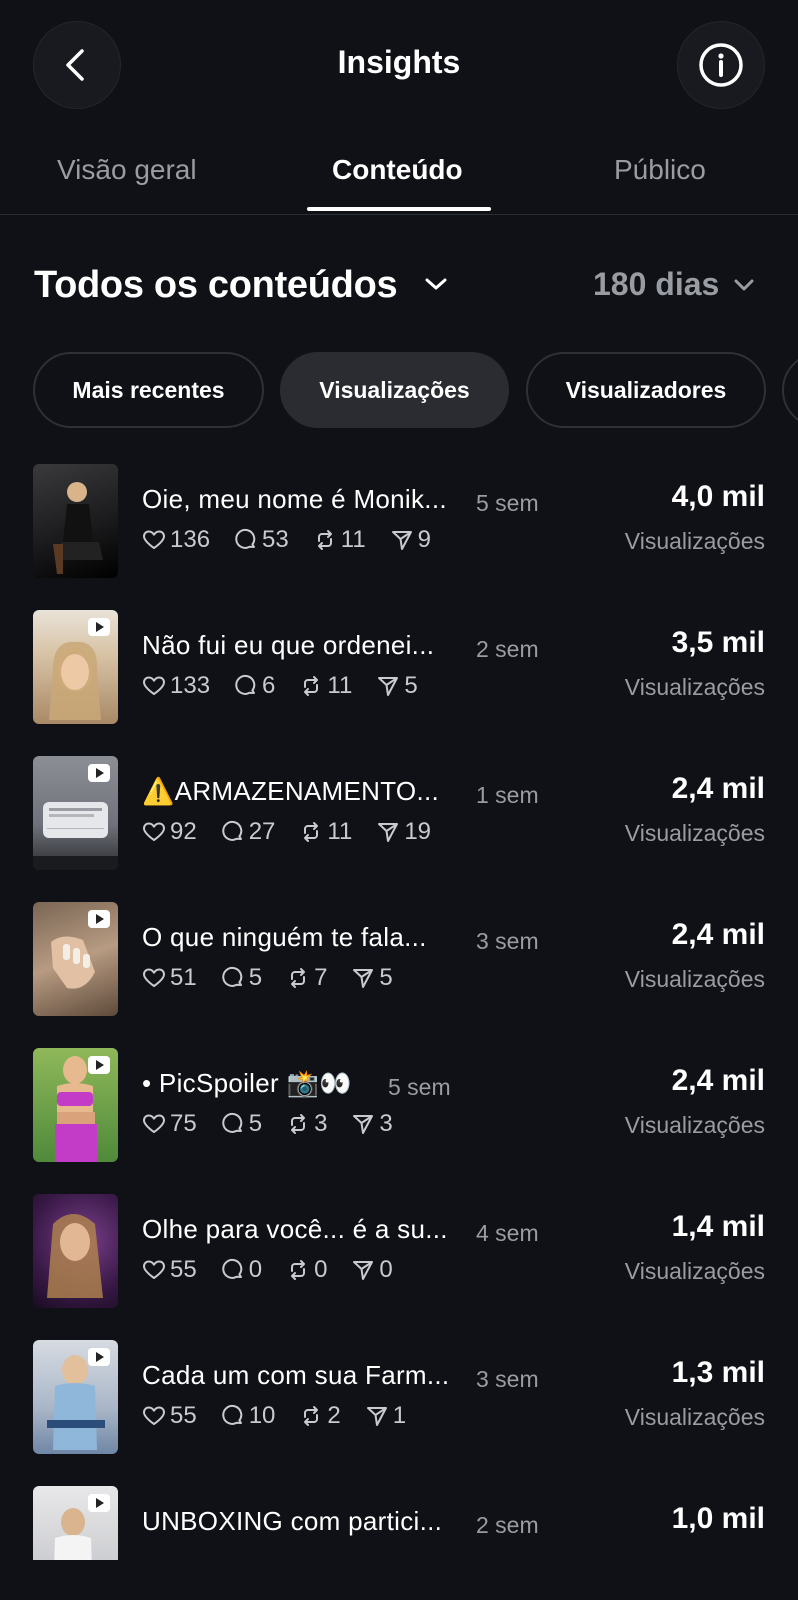  What do you see at coordinates (320, 1416) in the screenshot?
I see `reposts-stat: 2` at bounding box center [320, 1416].